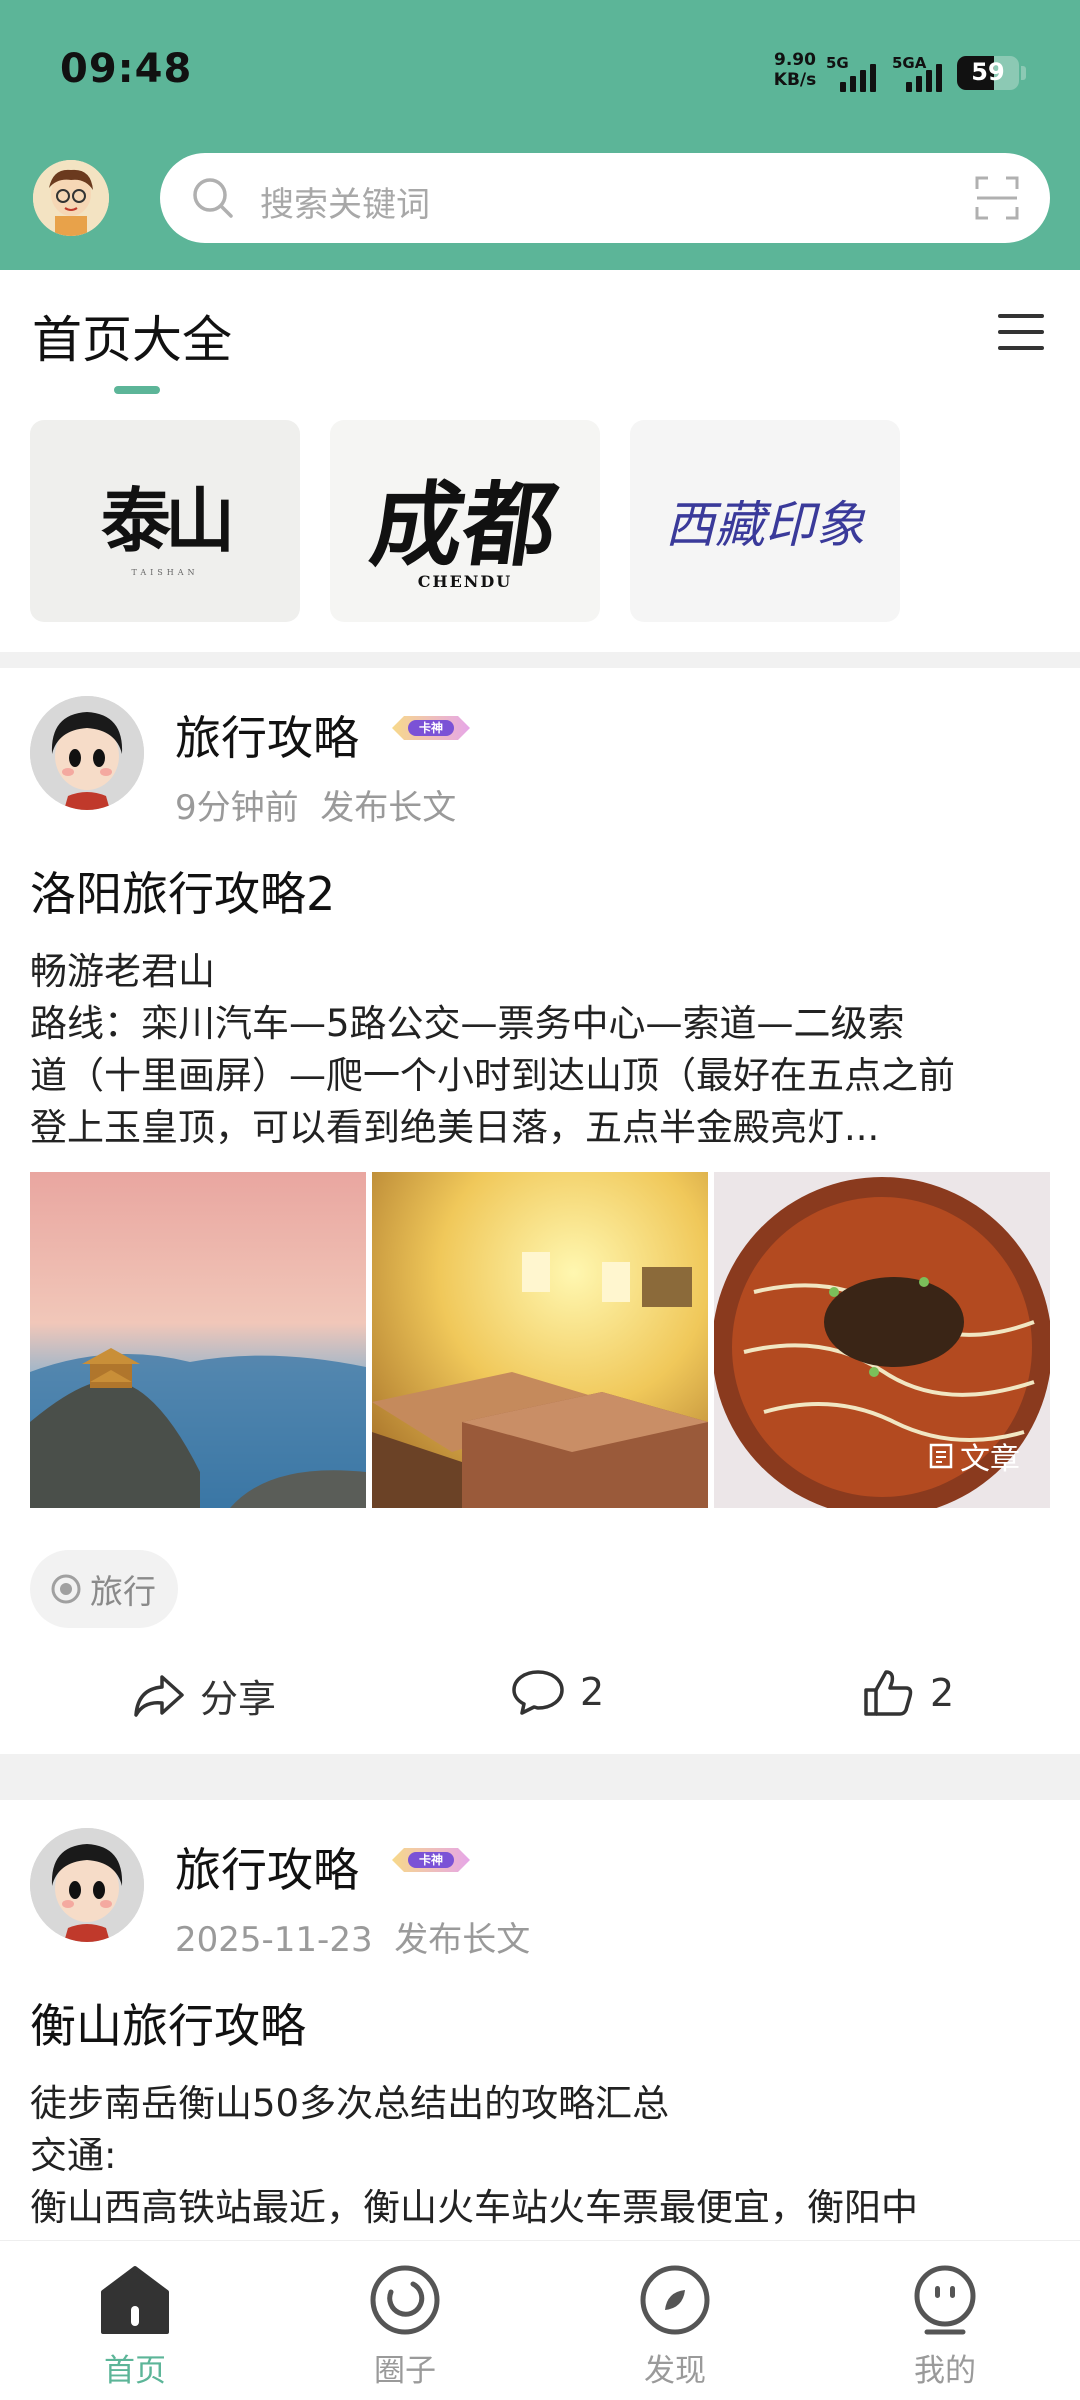 Image resolution: width=1080 pixels, height=2400 pixels. What do you see at coordinates (882, 1340) in the screenshot?
I see `post-image-noodles: 文章` at bounding box center [882, 1340].